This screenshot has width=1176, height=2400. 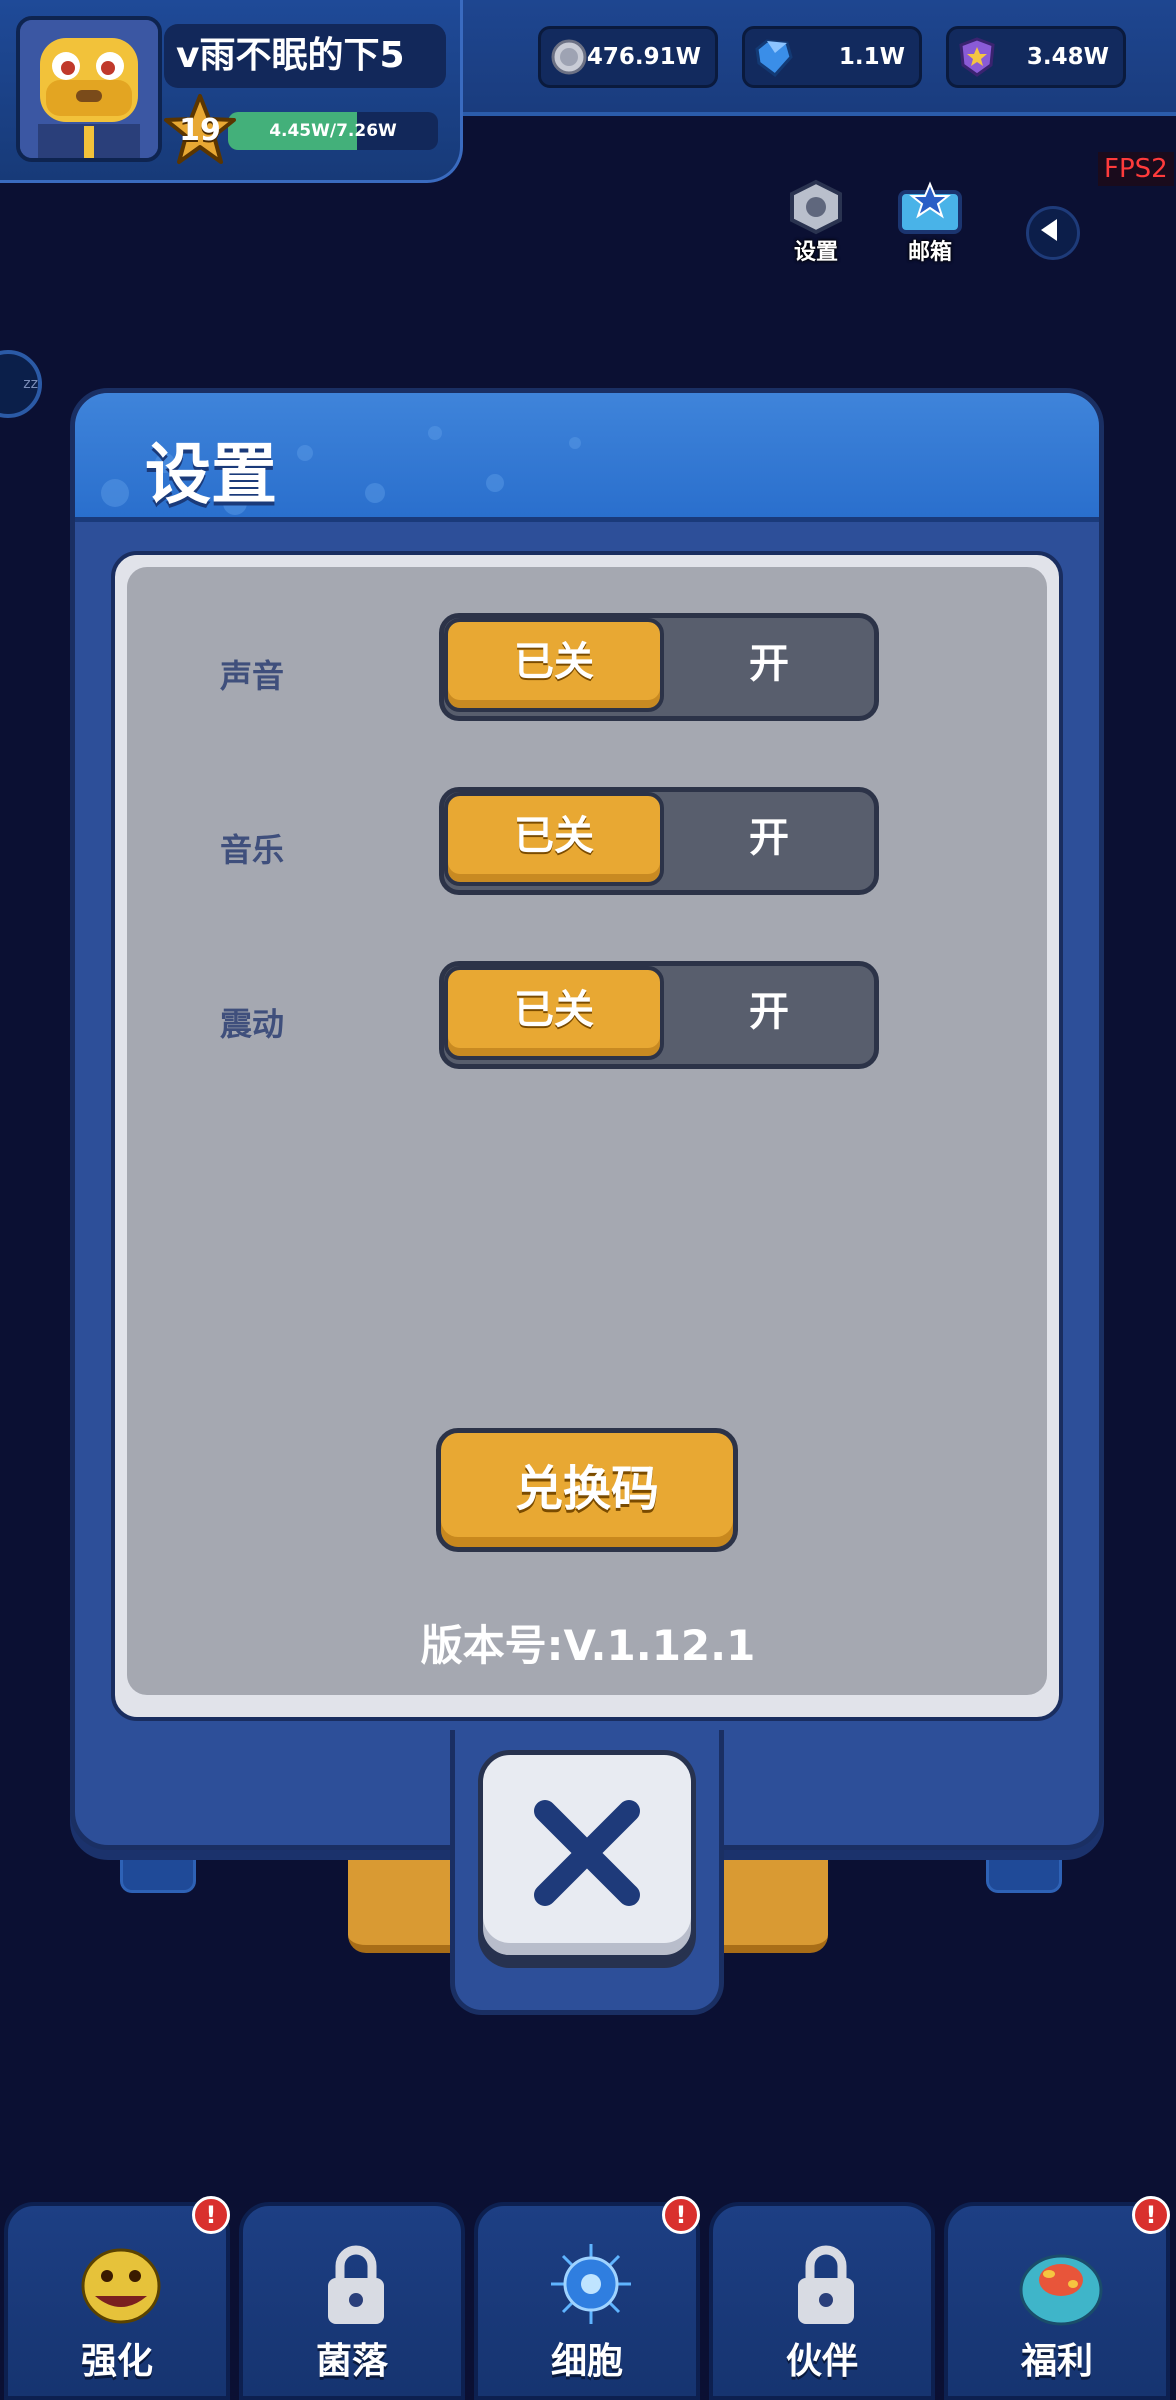 What do you see at coordinates (930, 207) in the screenshot?
I see `mailbox-icon` at bounding box center [930, 207].